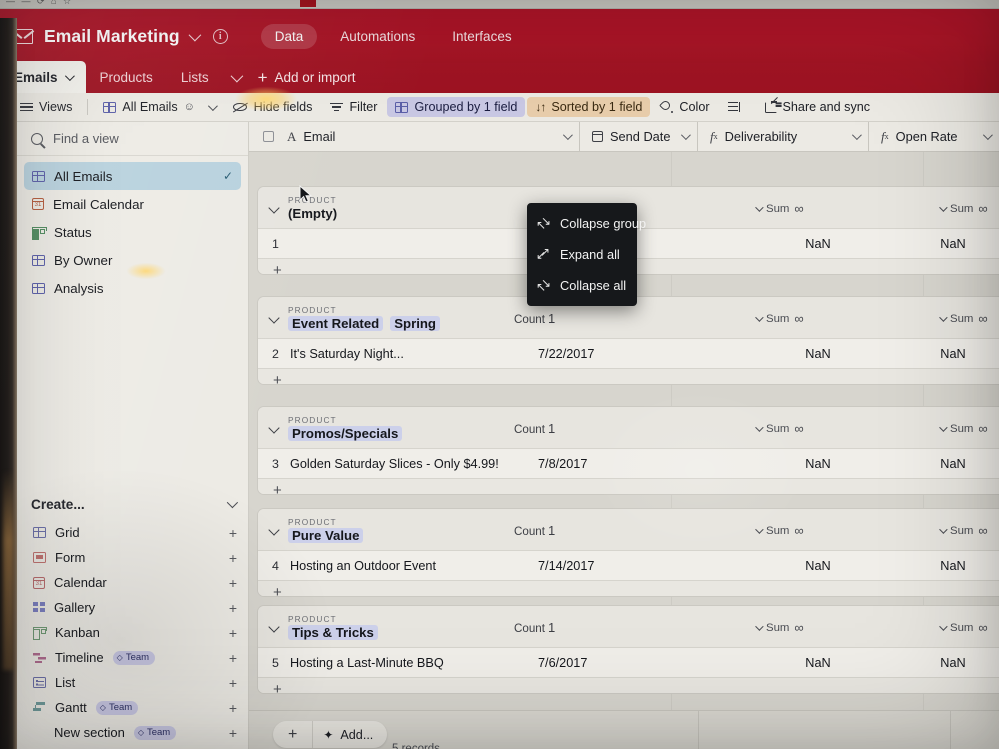  I want to click on column-header-email: A Email, so click(414, 137).